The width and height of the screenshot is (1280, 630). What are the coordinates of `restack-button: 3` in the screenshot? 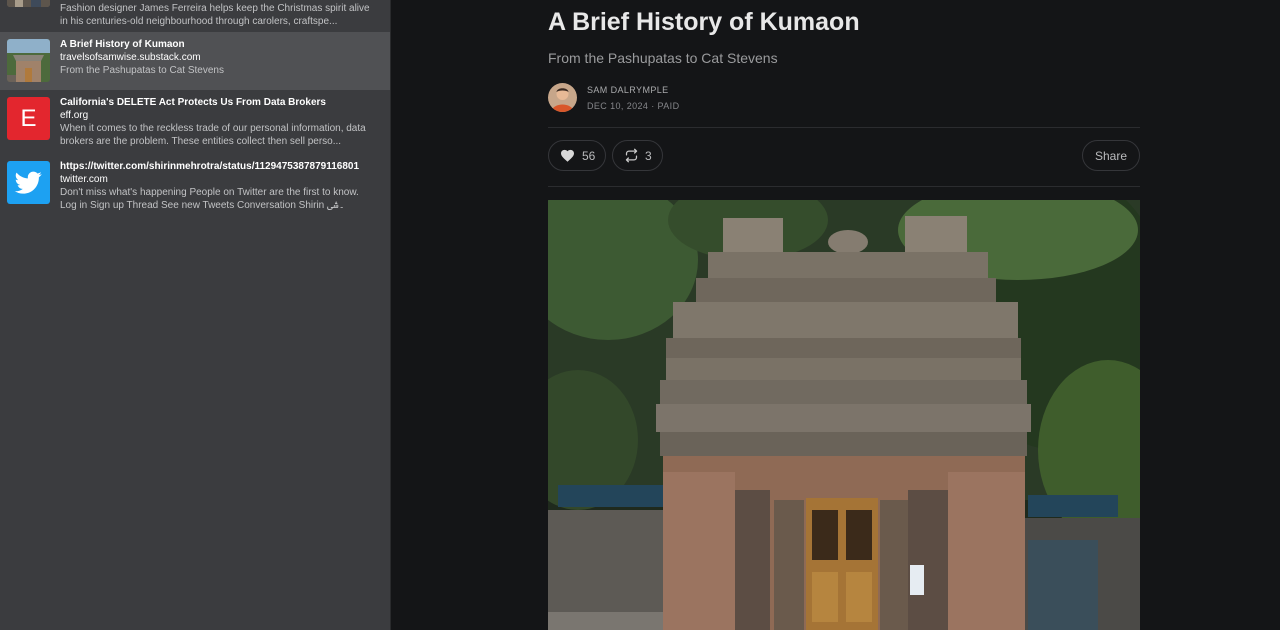 It's located at (637, 155).